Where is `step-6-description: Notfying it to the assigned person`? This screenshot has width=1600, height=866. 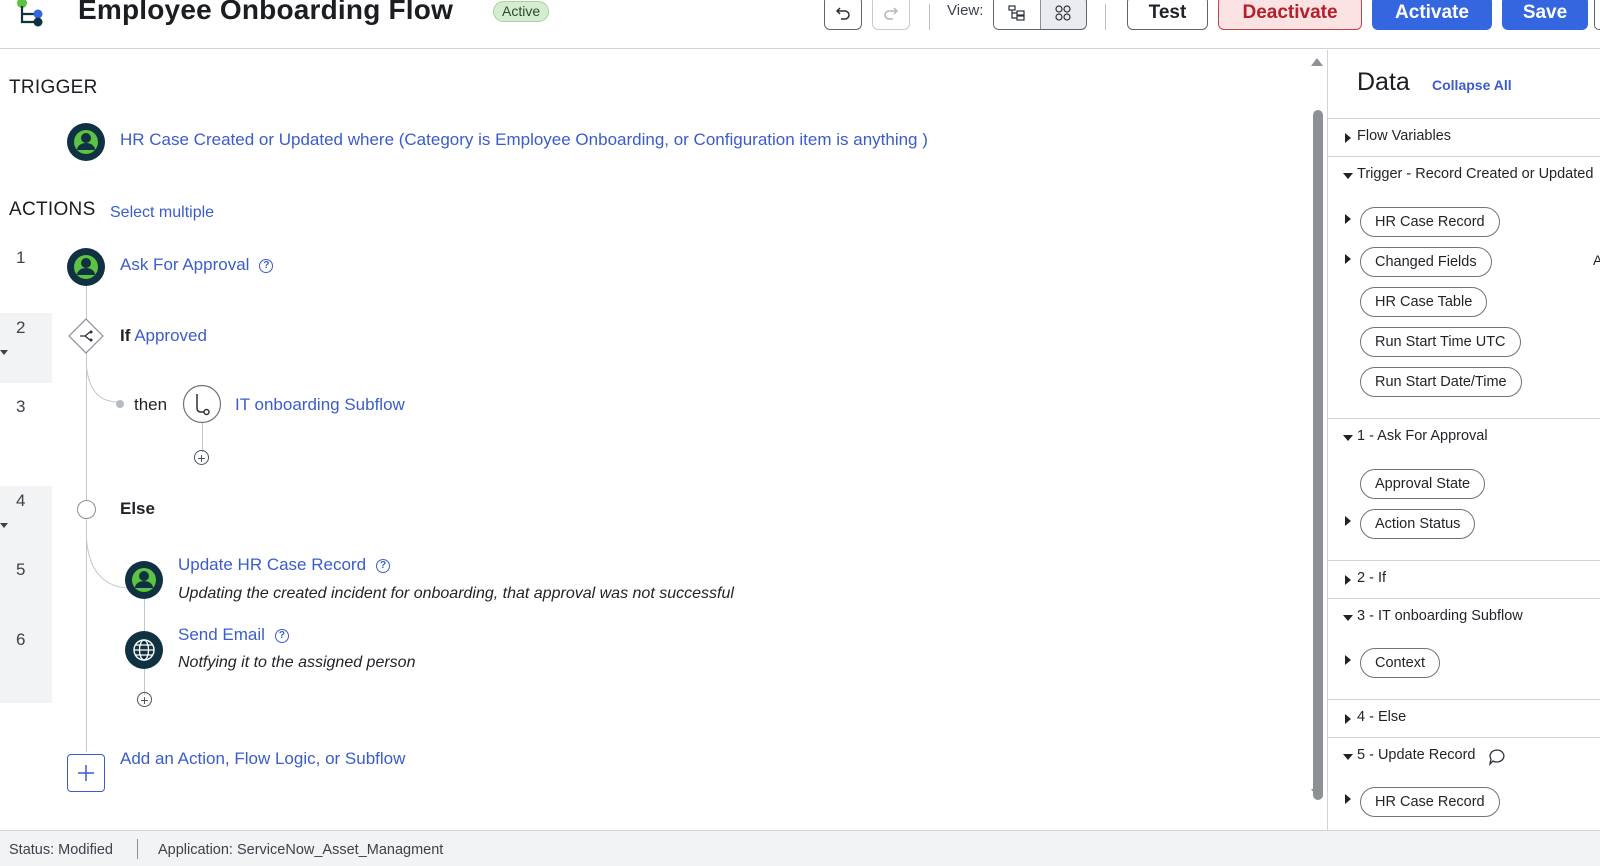 step-6-description: Notfying it to the assigned person is located at coordinates (297, 662).